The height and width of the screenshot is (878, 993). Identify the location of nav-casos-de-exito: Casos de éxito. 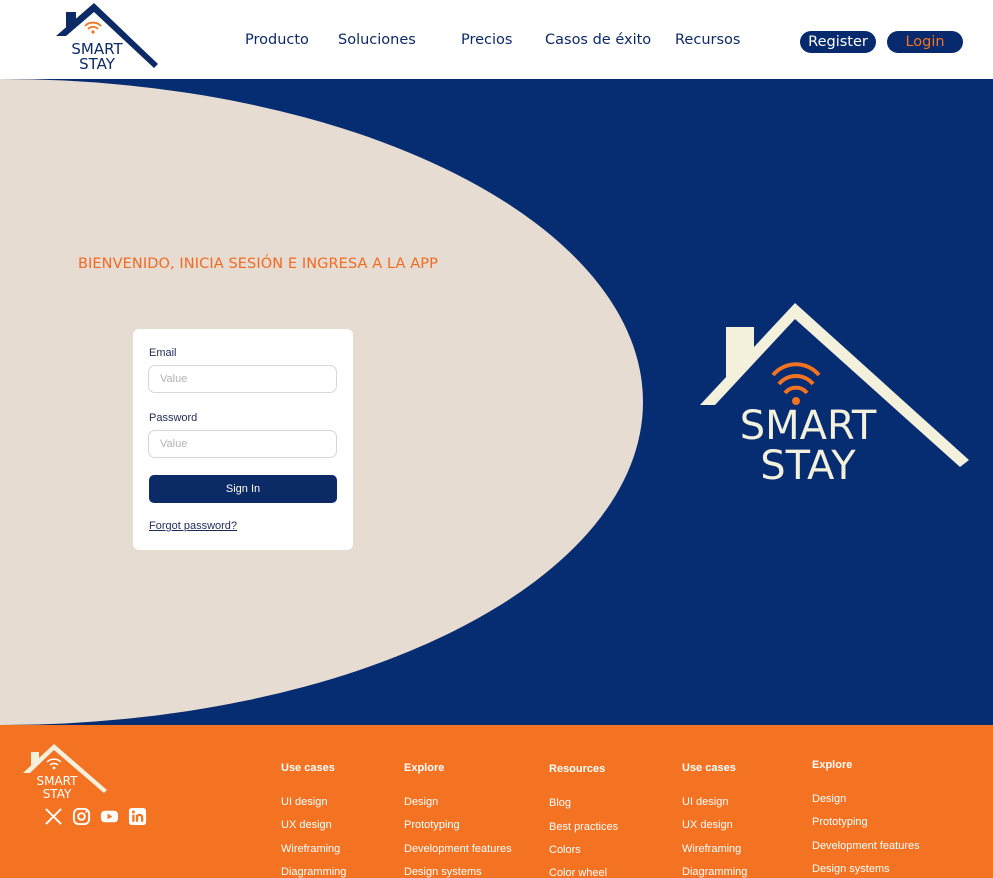
(598, 40).